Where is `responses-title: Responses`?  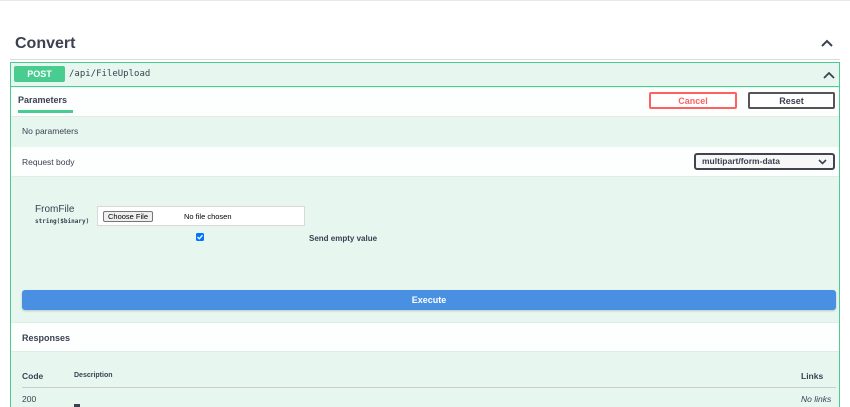
responses-title: Responses is located at coordinates (46, 338).